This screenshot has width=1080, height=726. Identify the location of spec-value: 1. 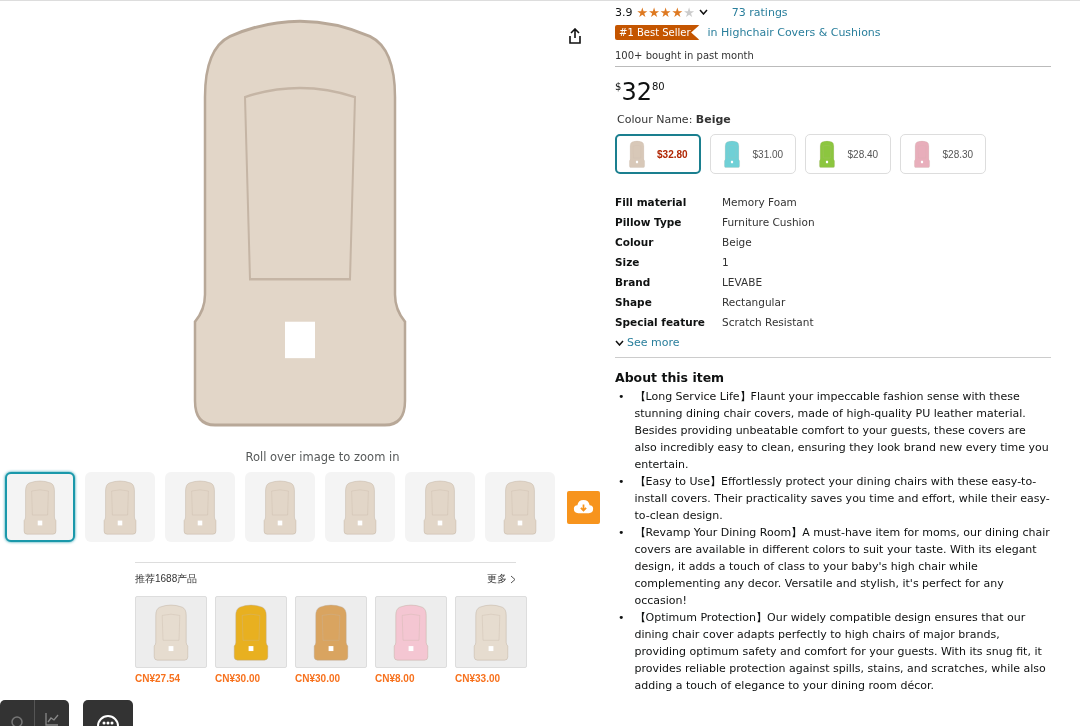
(726, 262).